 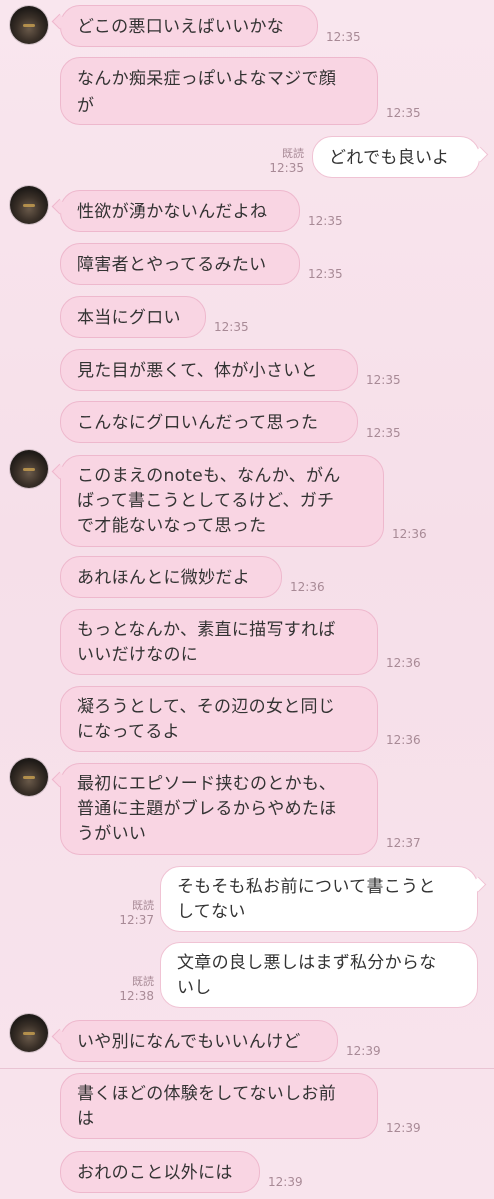 I want to click on message-text: いや別になんでもいいんけど, so click(x=189, y=1042).